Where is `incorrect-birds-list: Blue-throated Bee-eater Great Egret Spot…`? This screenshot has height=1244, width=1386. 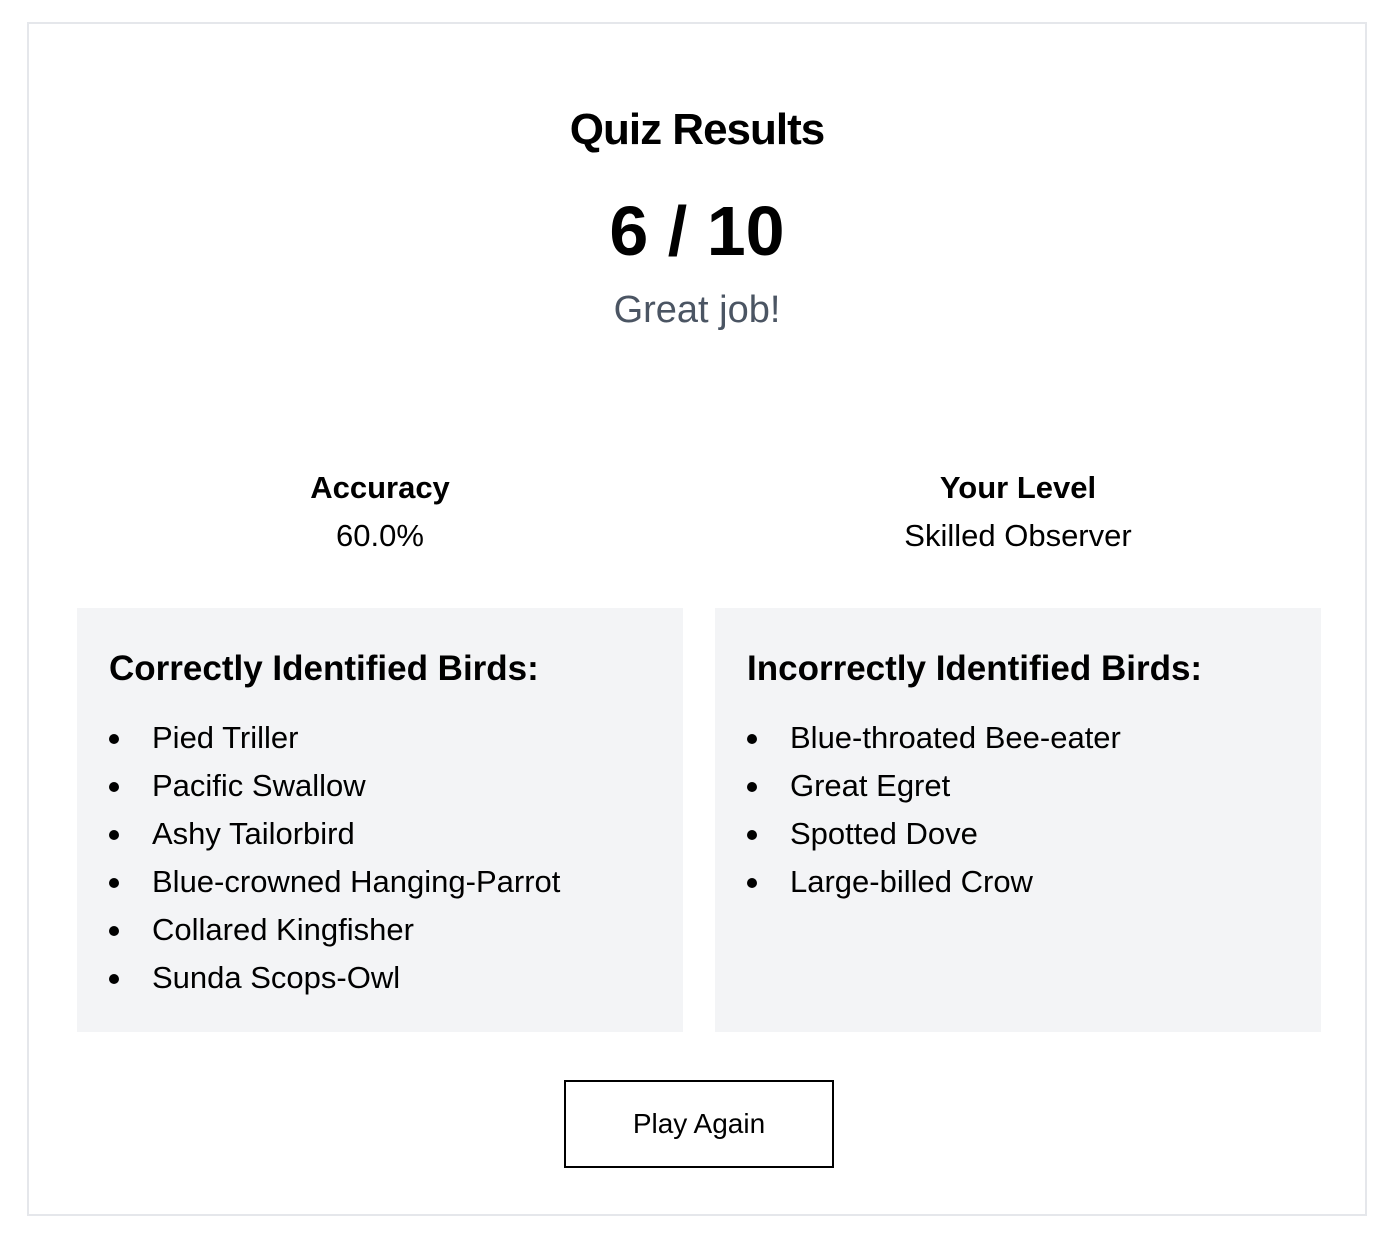
incorrect-birds-list: Blue-throated Bee-eater Great Egret Spot… is located at coordinates (1018, 810).